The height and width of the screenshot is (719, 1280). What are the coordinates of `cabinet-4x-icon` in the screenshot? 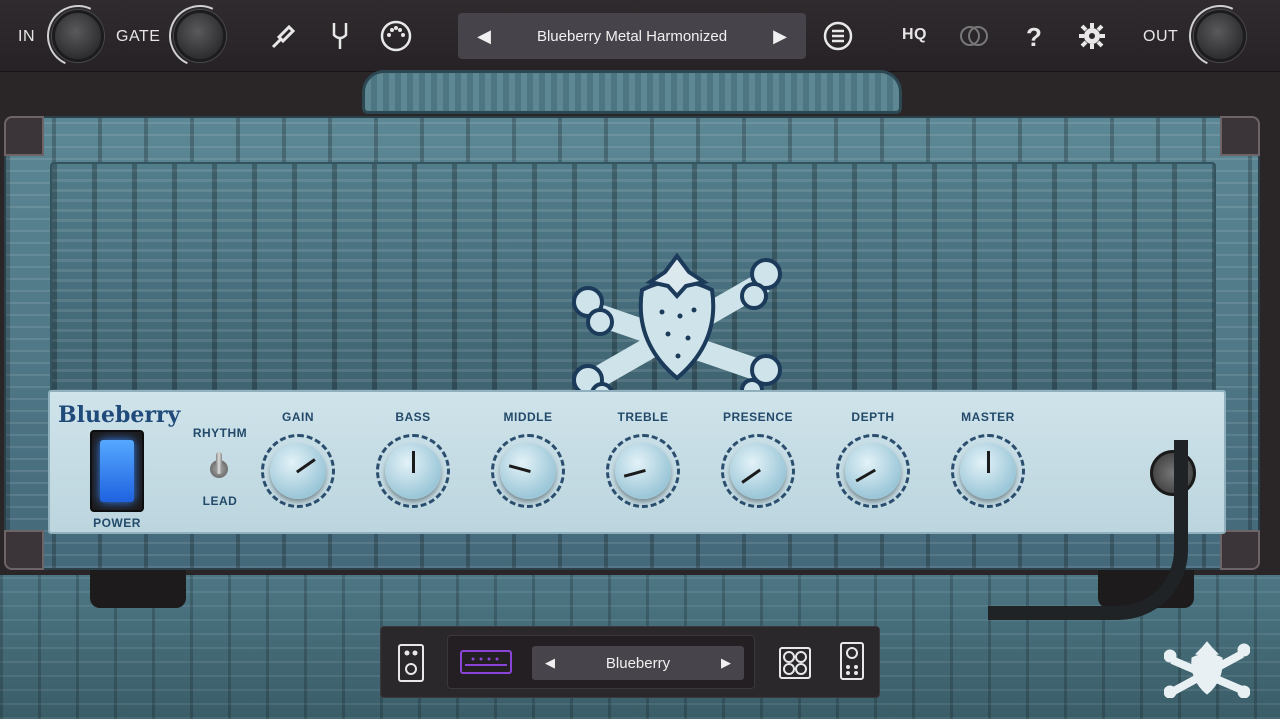 It's located at (795, 663).